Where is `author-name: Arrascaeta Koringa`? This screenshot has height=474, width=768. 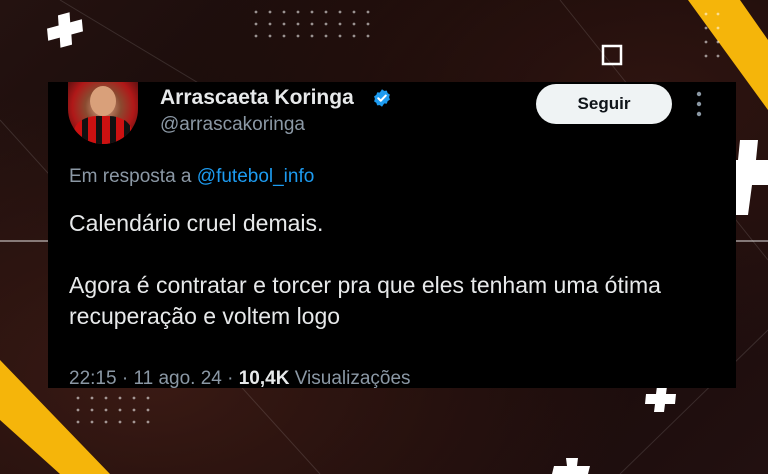 author-name: Arrascaeta Koringa is located at coordinates (257, 98).